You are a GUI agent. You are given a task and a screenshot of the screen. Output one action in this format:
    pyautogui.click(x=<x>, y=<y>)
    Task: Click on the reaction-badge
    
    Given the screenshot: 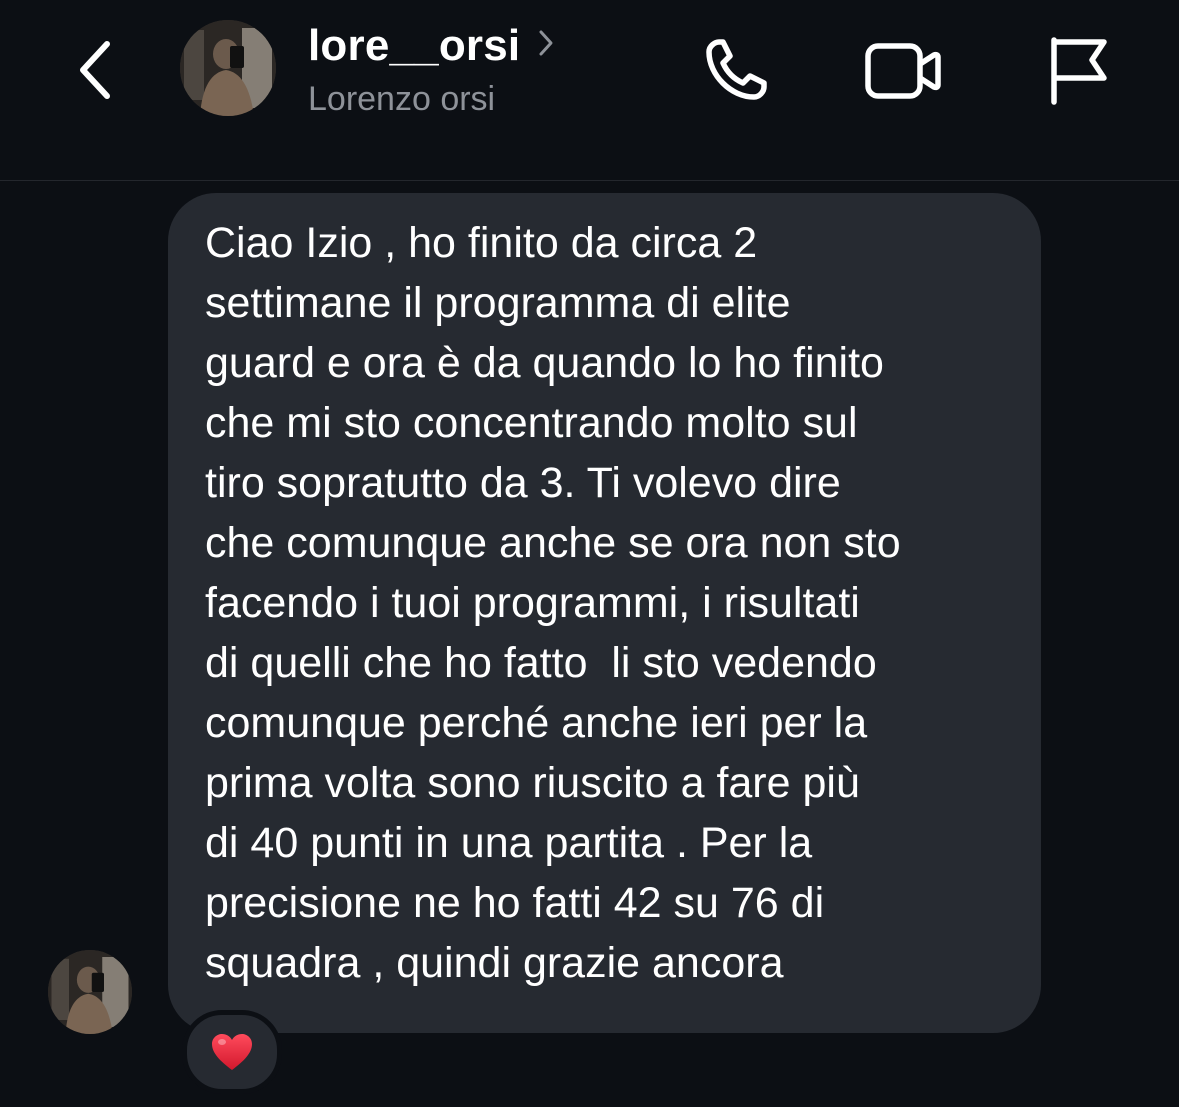 What is the action you would take?
    pyautogui.click(x=232, y=1052)
    